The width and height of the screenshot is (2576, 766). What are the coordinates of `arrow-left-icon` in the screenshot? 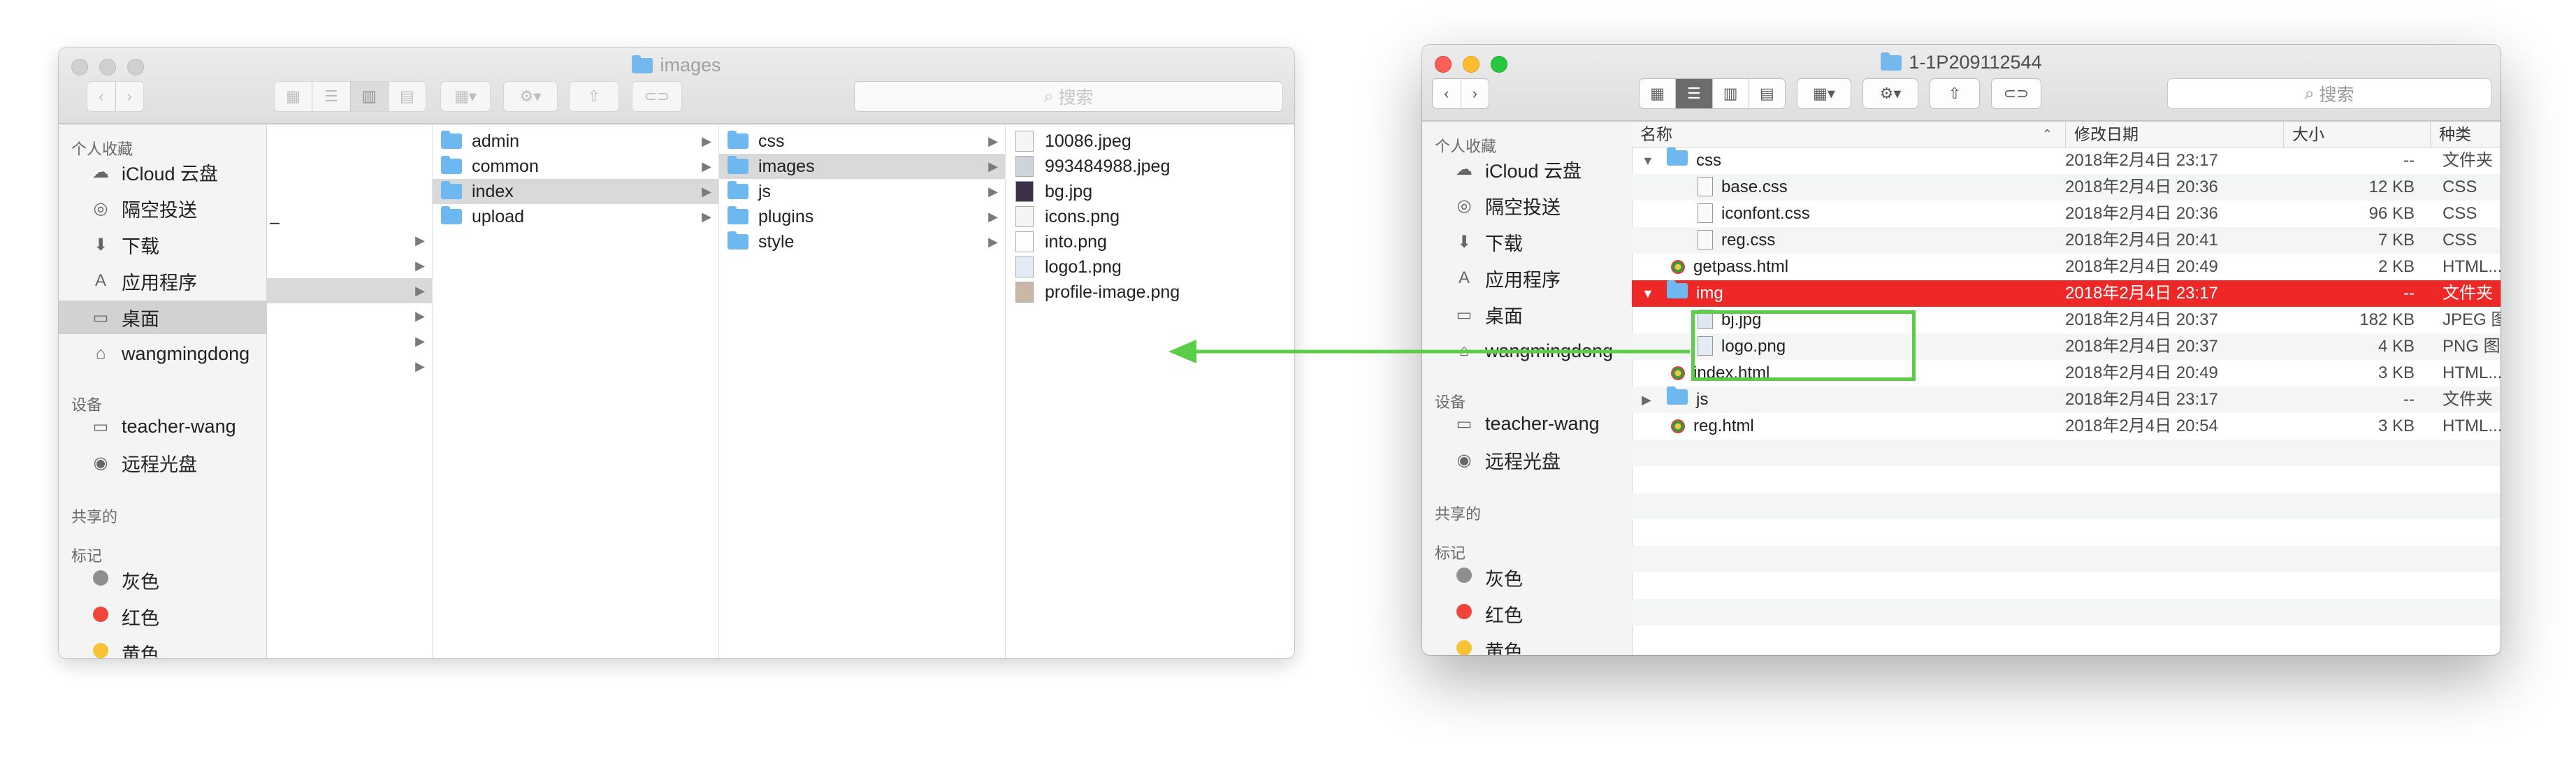 It's located at (1182, 351).